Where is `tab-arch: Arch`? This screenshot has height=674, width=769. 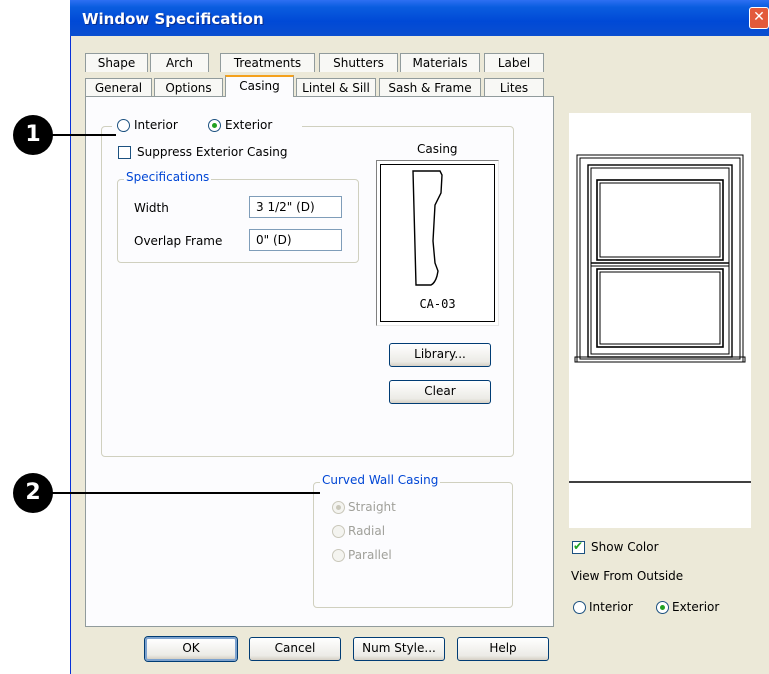
tab-arch: Arch is located at coordinates (179, 62).